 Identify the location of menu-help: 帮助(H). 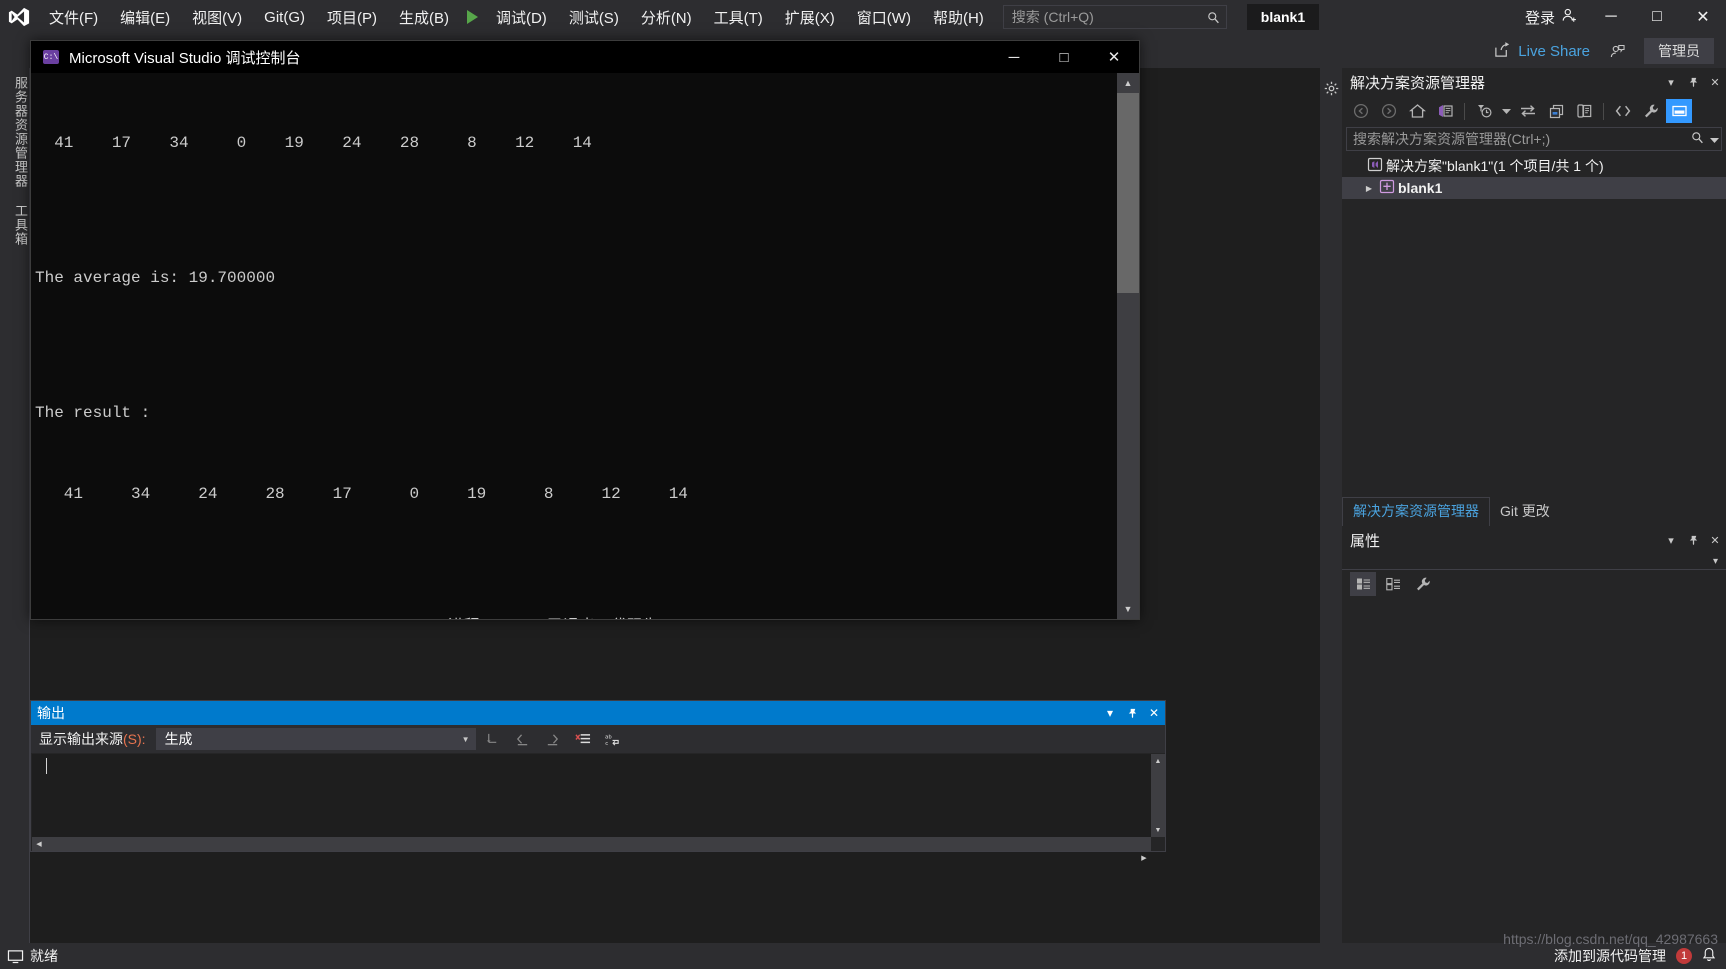
(958, 17).